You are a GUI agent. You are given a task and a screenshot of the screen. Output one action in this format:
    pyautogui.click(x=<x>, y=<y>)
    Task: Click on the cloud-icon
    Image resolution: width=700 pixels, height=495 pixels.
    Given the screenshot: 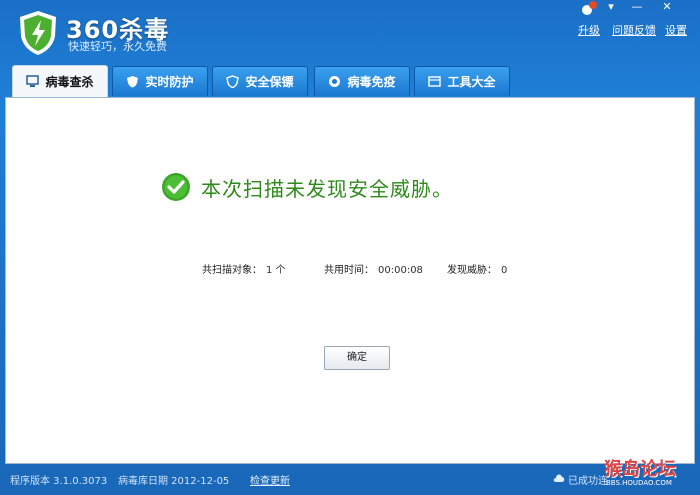 What is the action you would take?
    pyautogui.click(x=559, y=478)
    